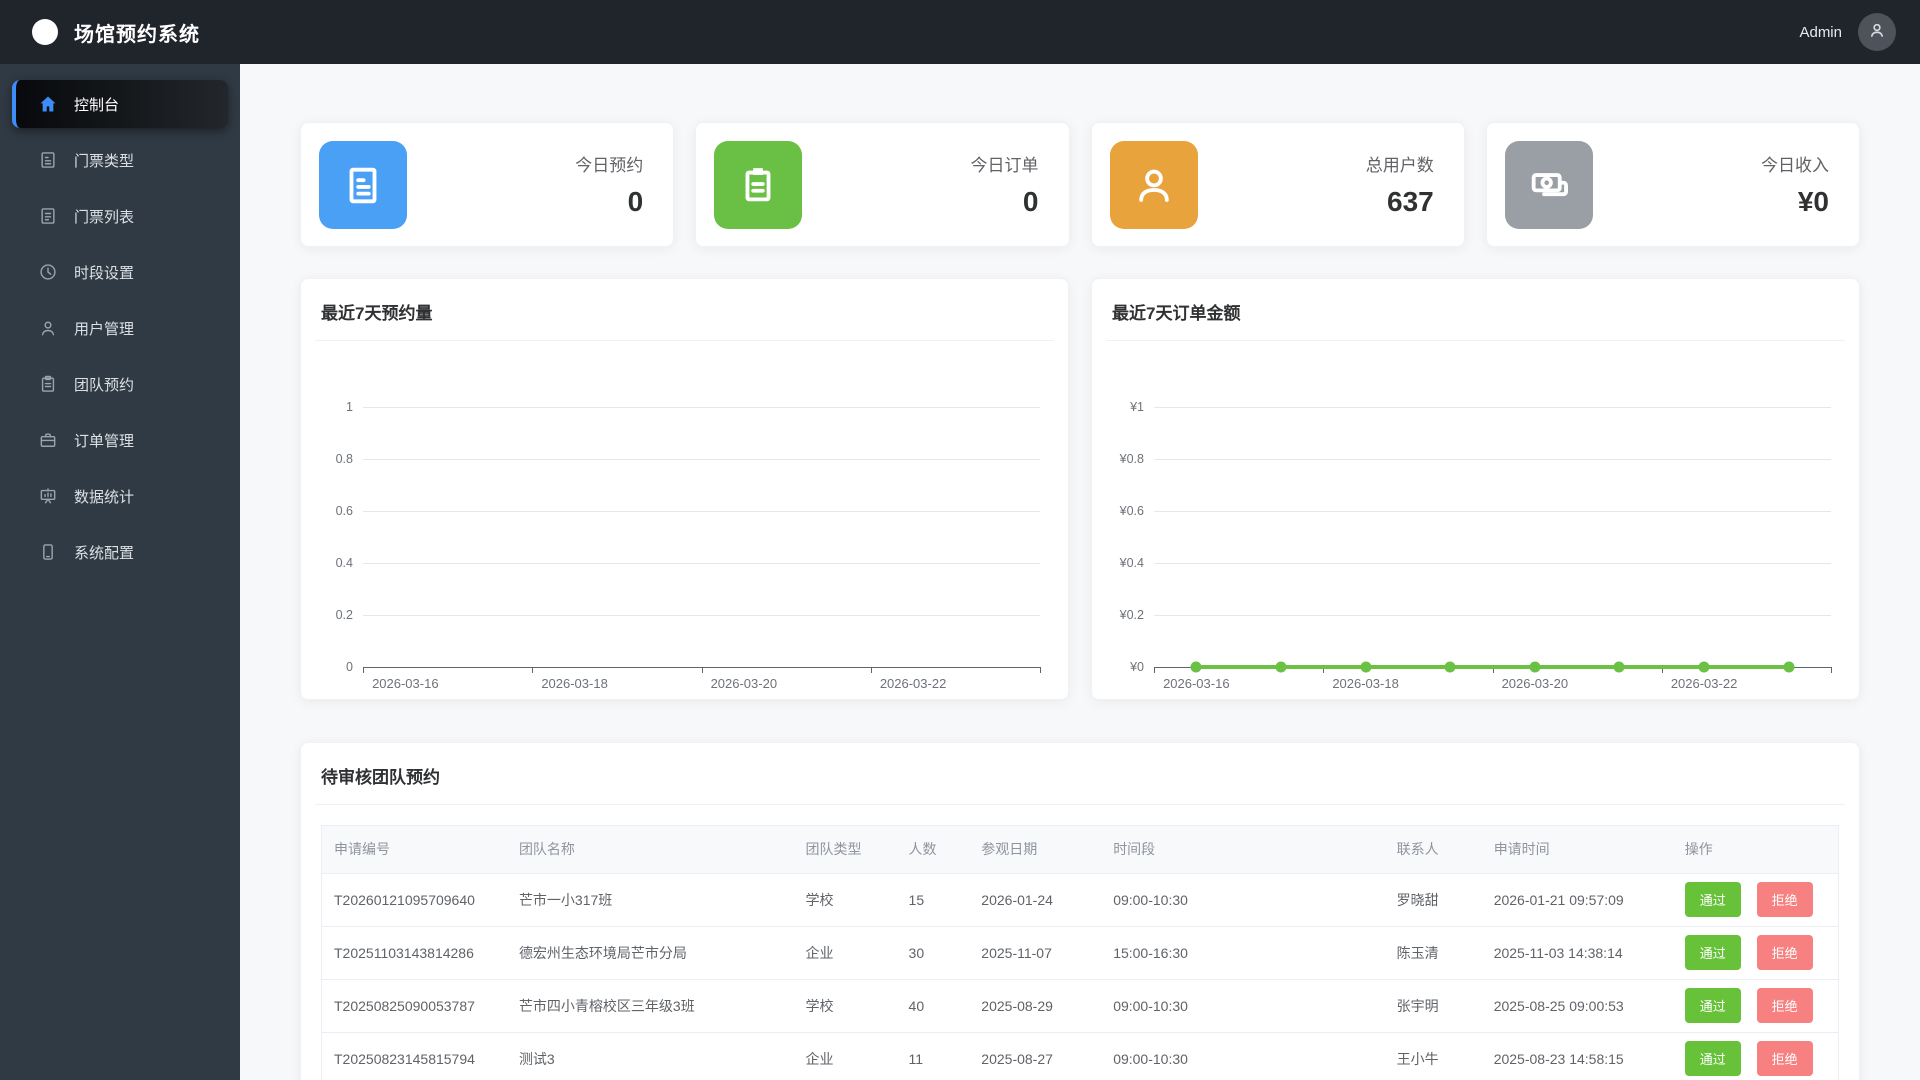 This screenshot has height=1080, width=1920. What do you see at coordinates (1755, 850) in the screenshot?
I see `col-actions: 操作` at bounding box center [1755, 850].